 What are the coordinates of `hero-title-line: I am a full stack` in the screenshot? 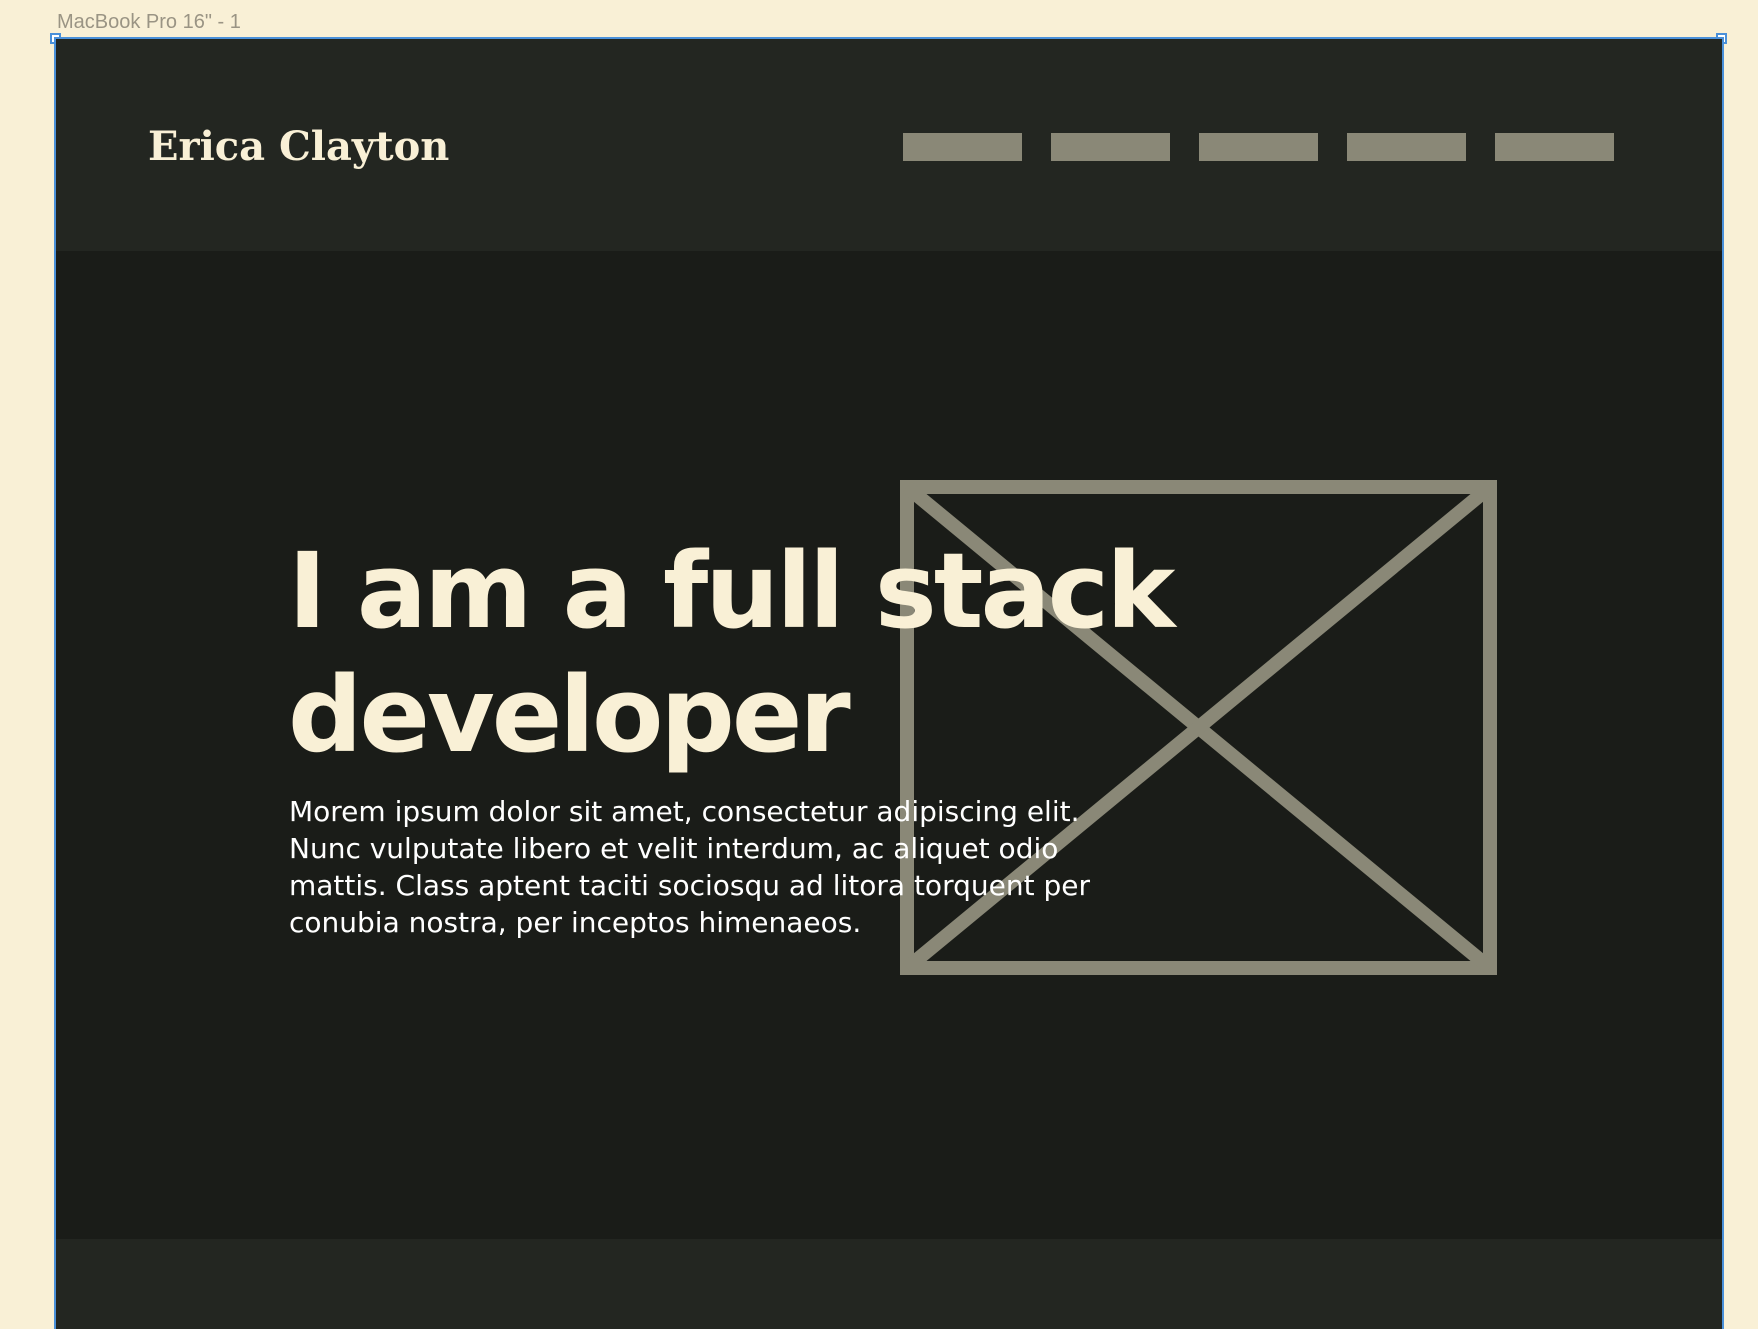 It's located at (731, 591).